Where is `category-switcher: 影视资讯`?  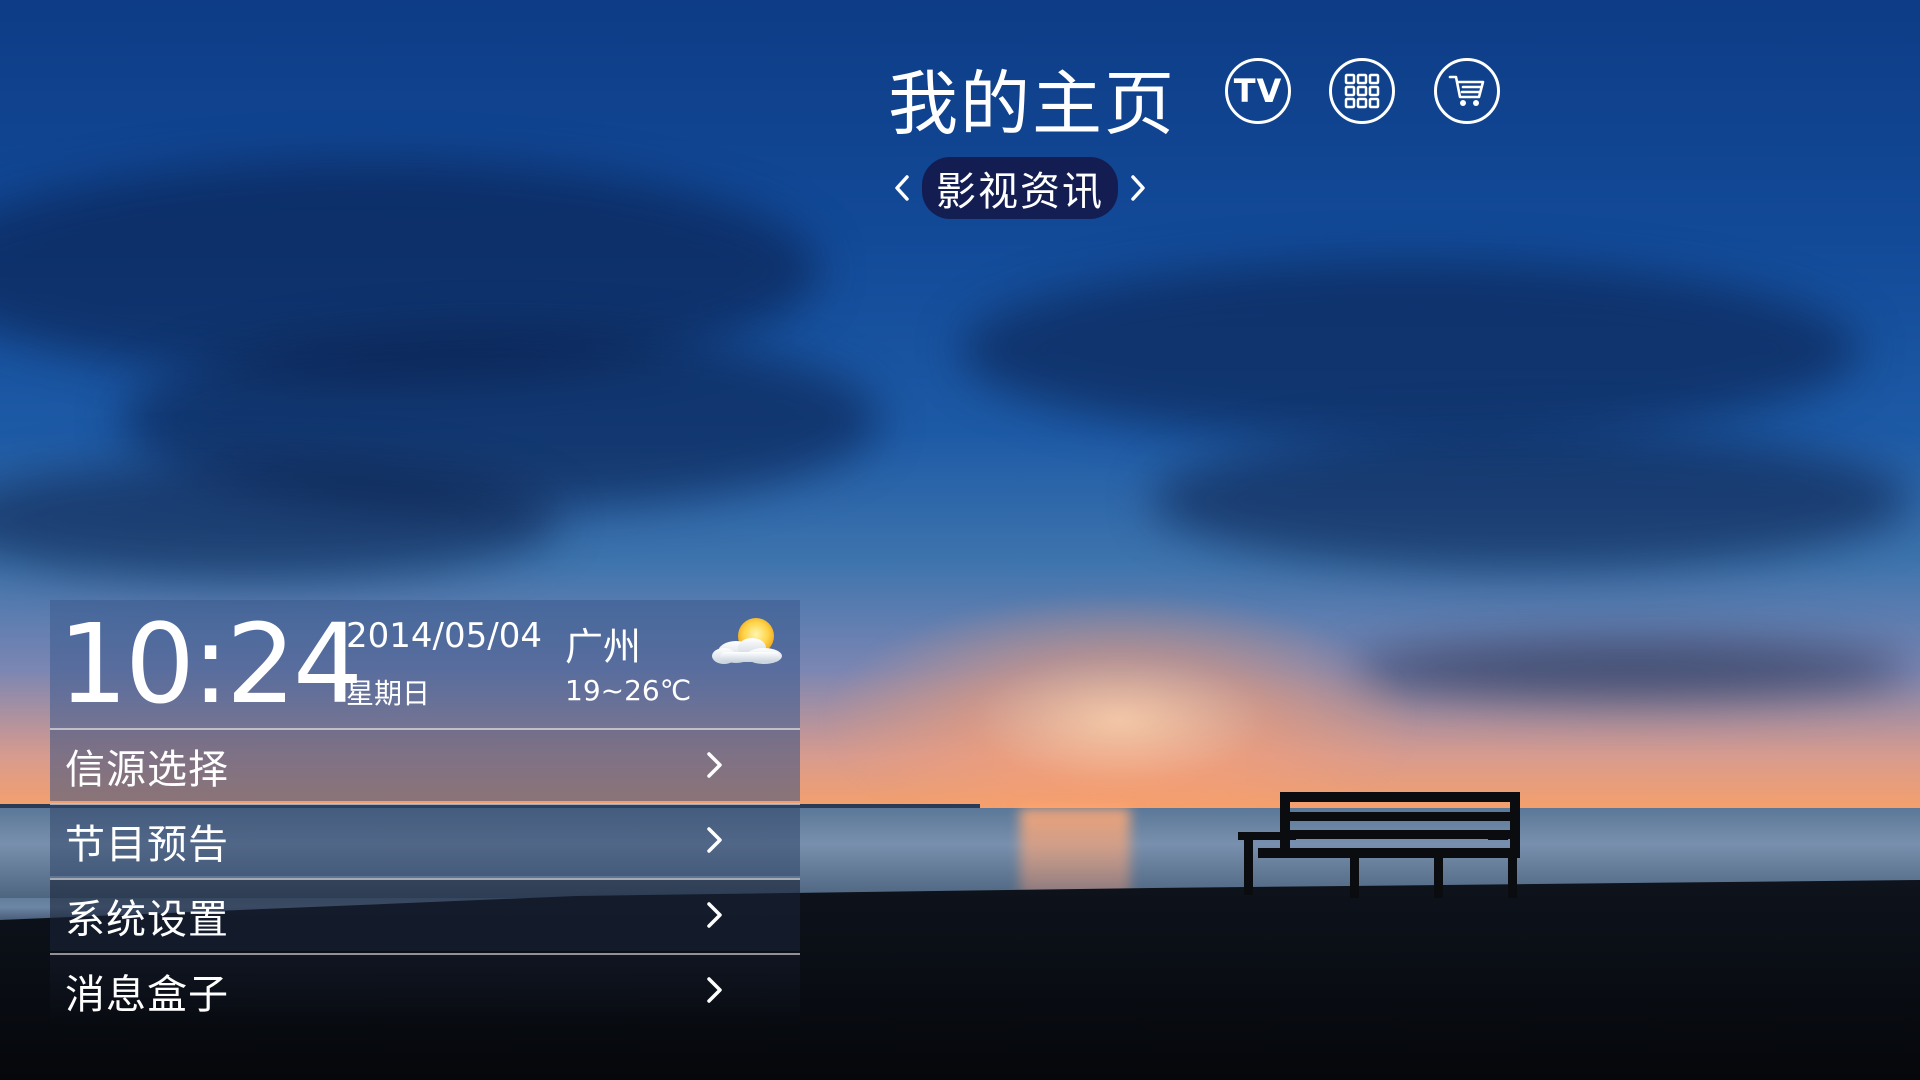
category-switcher: 影视资讯 is located at coordinates (1020, 188).